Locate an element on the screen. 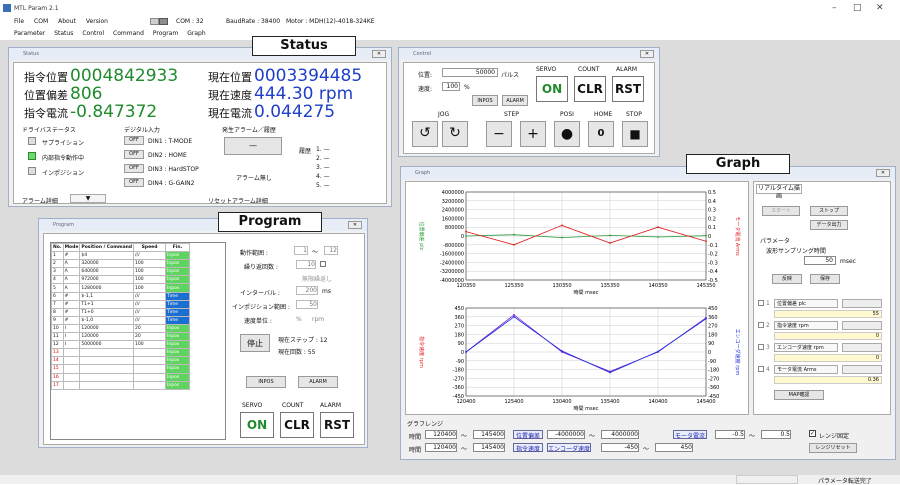 This screenshot has height=485, width=900. table-row: 6 # $-1,1///Time is located at coordinates (121, 296).